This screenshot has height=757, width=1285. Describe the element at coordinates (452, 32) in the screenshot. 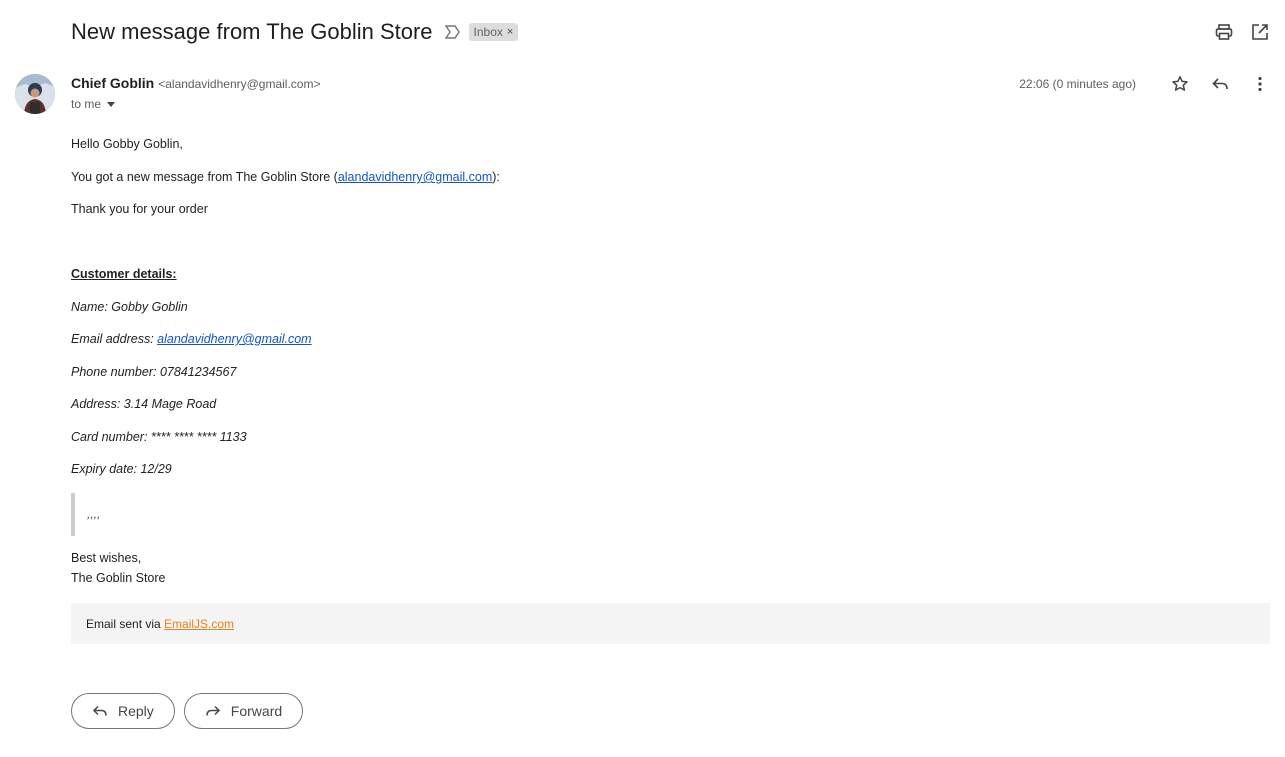

I see `importance-marker-icon` at that location.